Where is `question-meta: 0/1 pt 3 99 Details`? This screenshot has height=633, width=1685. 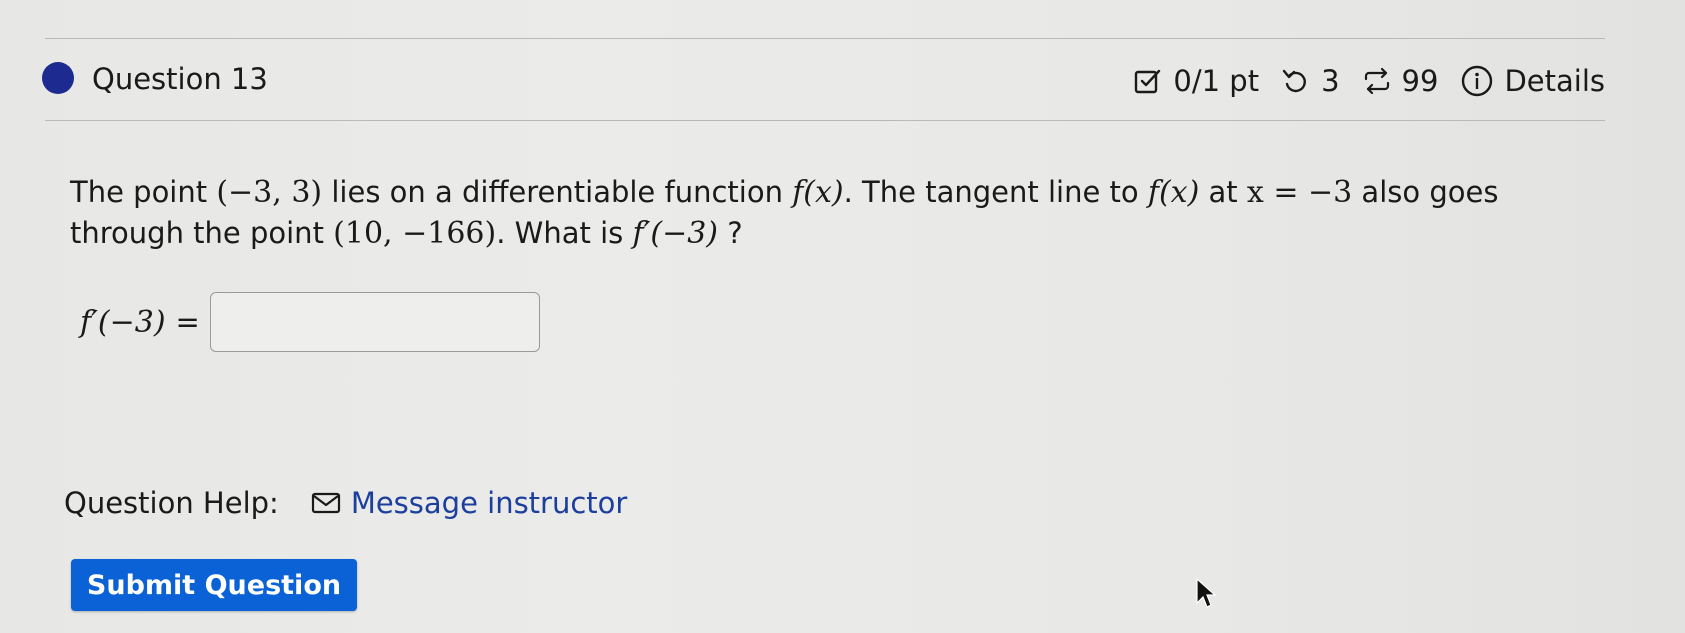 question-meta: 0/1 pt 3 99 Details is located at coordinates (1369, 81).